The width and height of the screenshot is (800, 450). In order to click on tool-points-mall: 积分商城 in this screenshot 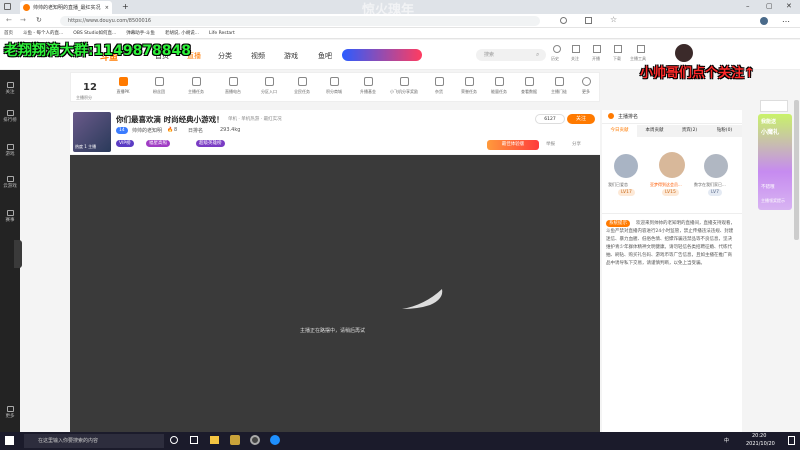, I will do `click(334, 86)`.